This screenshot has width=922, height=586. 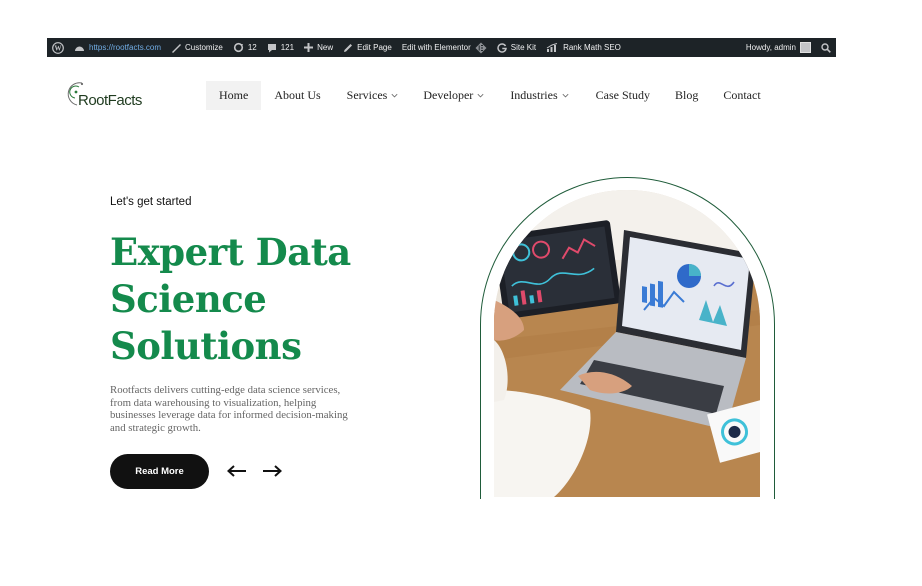 What do you see at coordinates (770, 47) in the screenshot?
I see `howdy-label: Howdy, admin` at bounding box center [770, 47].